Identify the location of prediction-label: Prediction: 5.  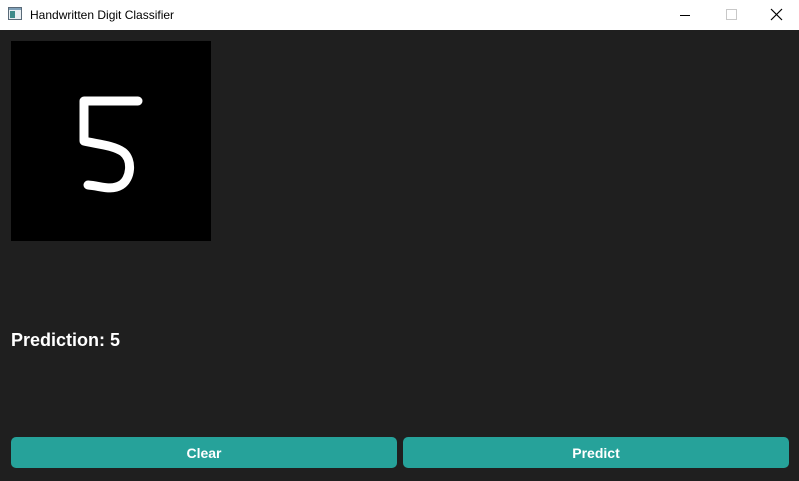
(66, 340).